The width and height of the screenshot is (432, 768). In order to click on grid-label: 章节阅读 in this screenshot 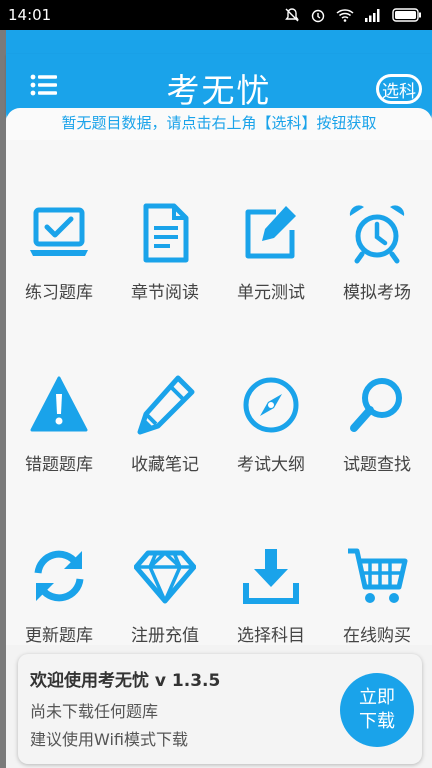, I will do `click(165, 293)`.